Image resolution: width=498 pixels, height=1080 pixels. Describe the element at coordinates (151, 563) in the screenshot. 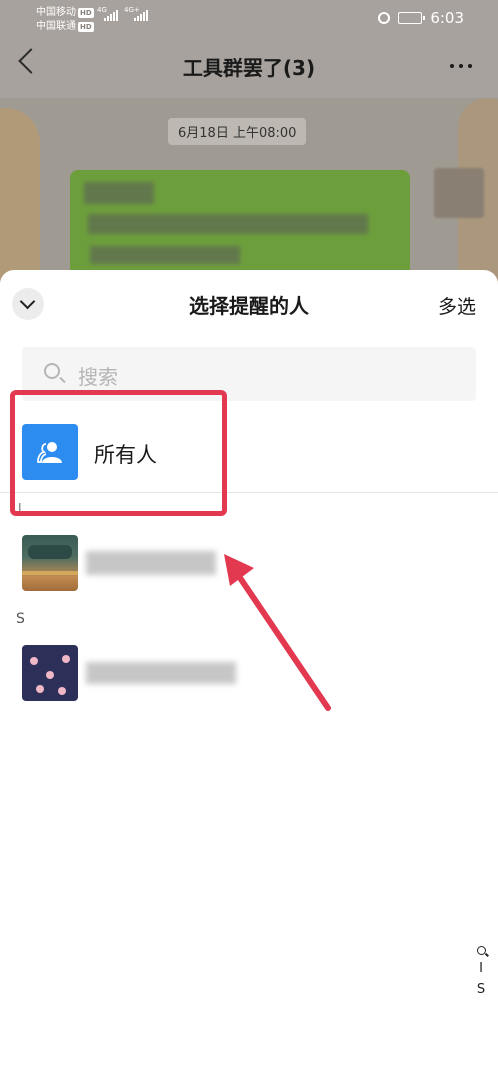

I see `member-name` at that location.